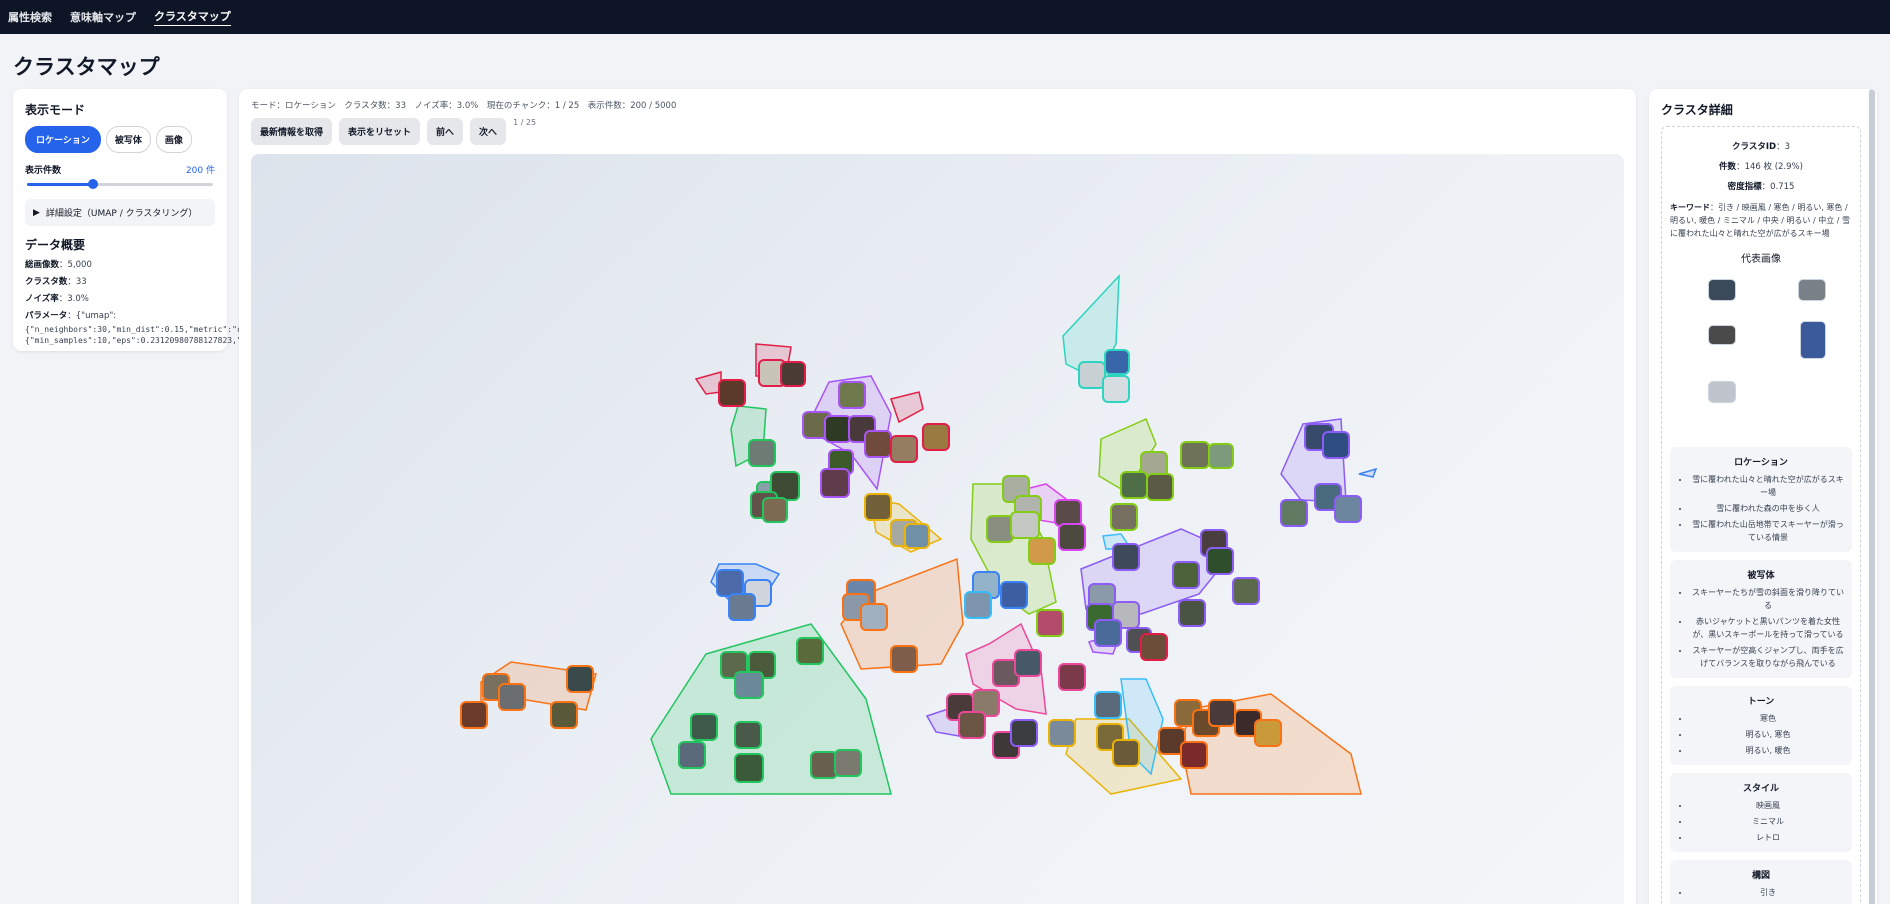 The image size is (1890, 904). I want to click on detail-scrollbar, so click(1872, 496).